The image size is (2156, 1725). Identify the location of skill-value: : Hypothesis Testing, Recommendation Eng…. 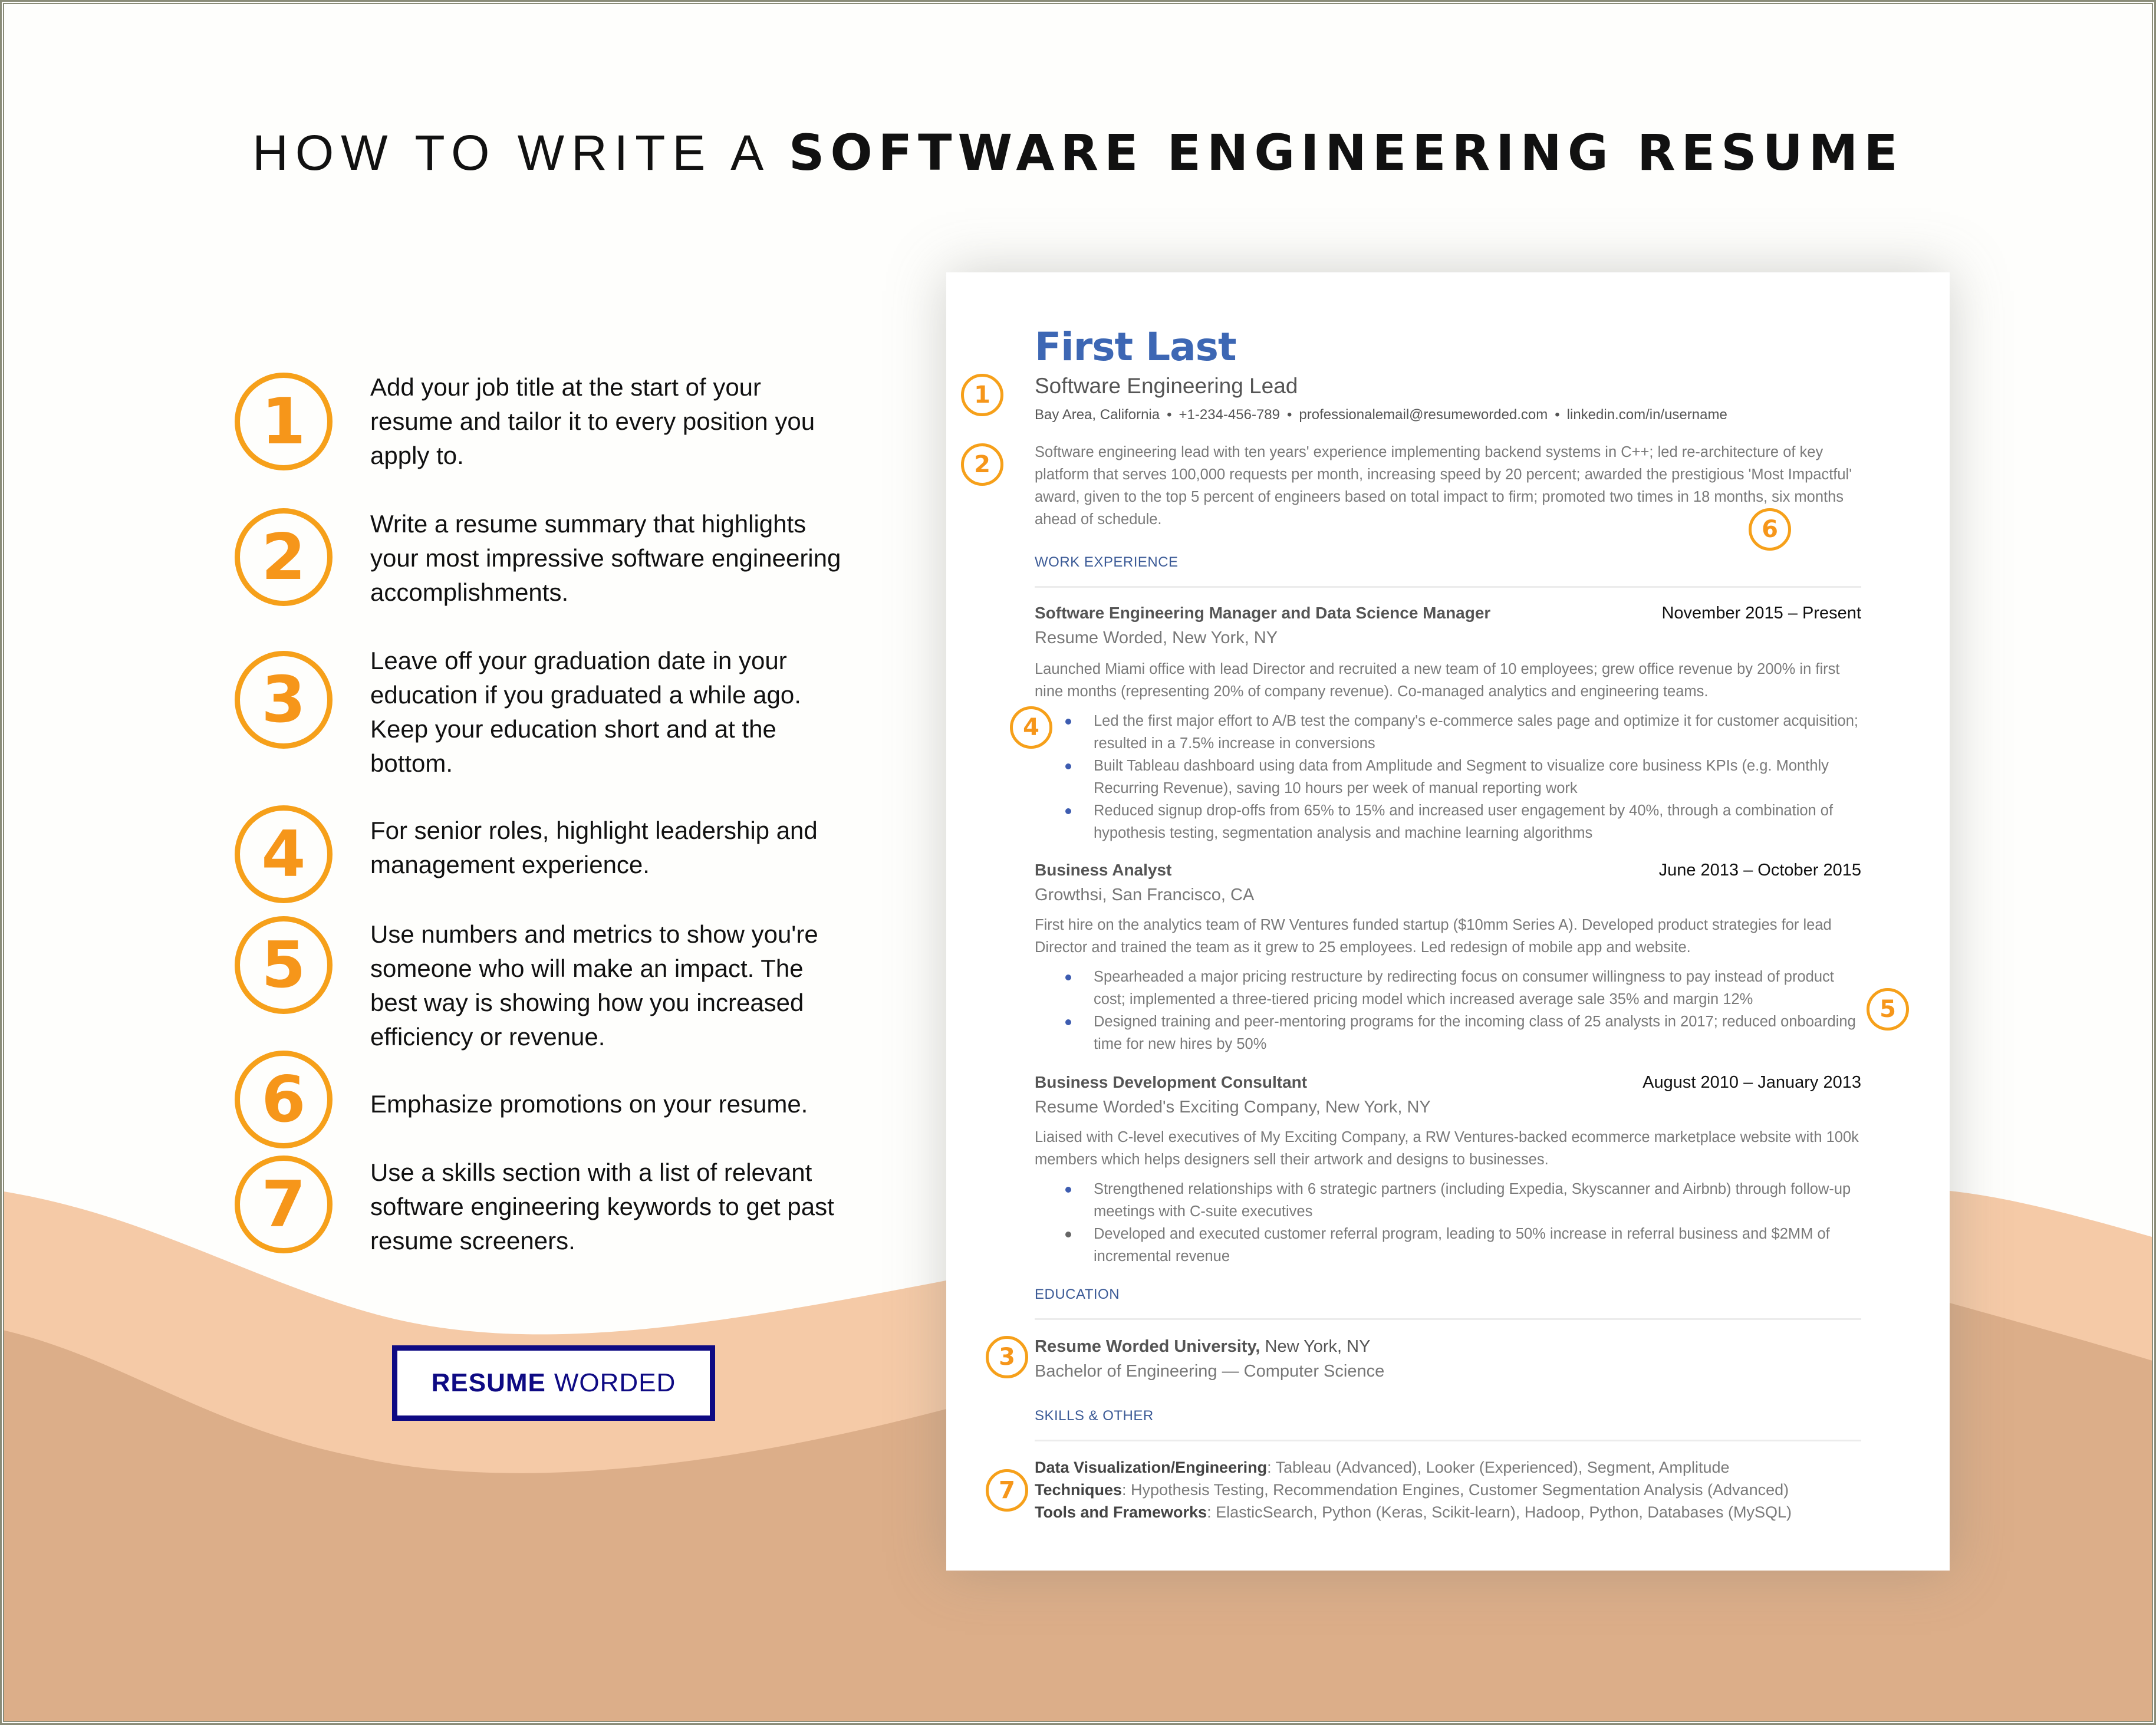
(1455, 1490).